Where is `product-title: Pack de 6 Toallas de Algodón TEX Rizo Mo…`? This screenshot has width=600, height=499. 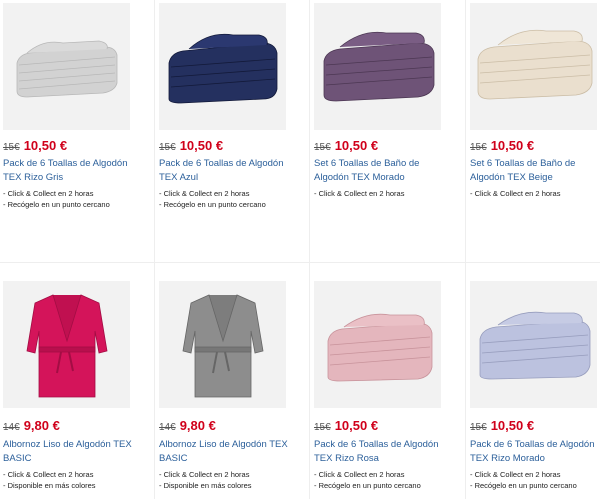
product-title: Pack de 6 Toallas de Algodón TEX Rizo Mo… is located at coordinates (535, 452).